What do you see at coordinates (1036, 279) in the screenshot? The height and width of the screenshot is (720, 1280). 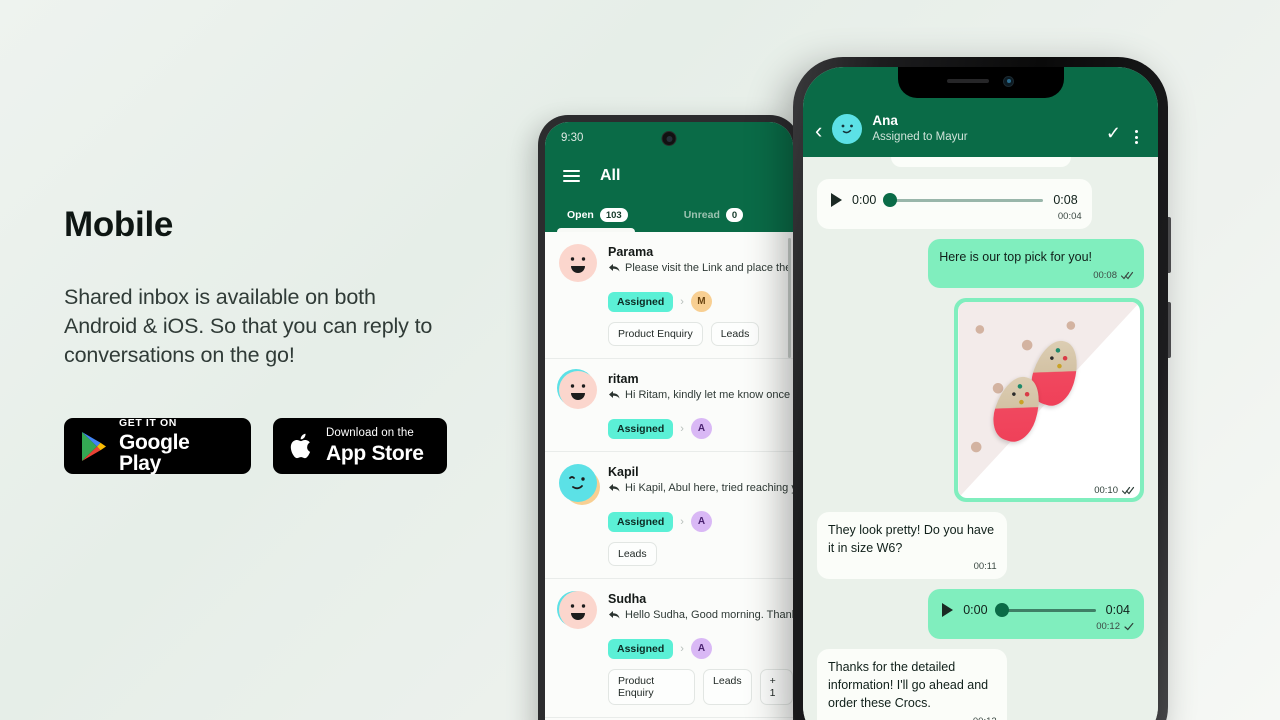 I see `message-timestamp: 00:08` at bounding box center [1036, 279].